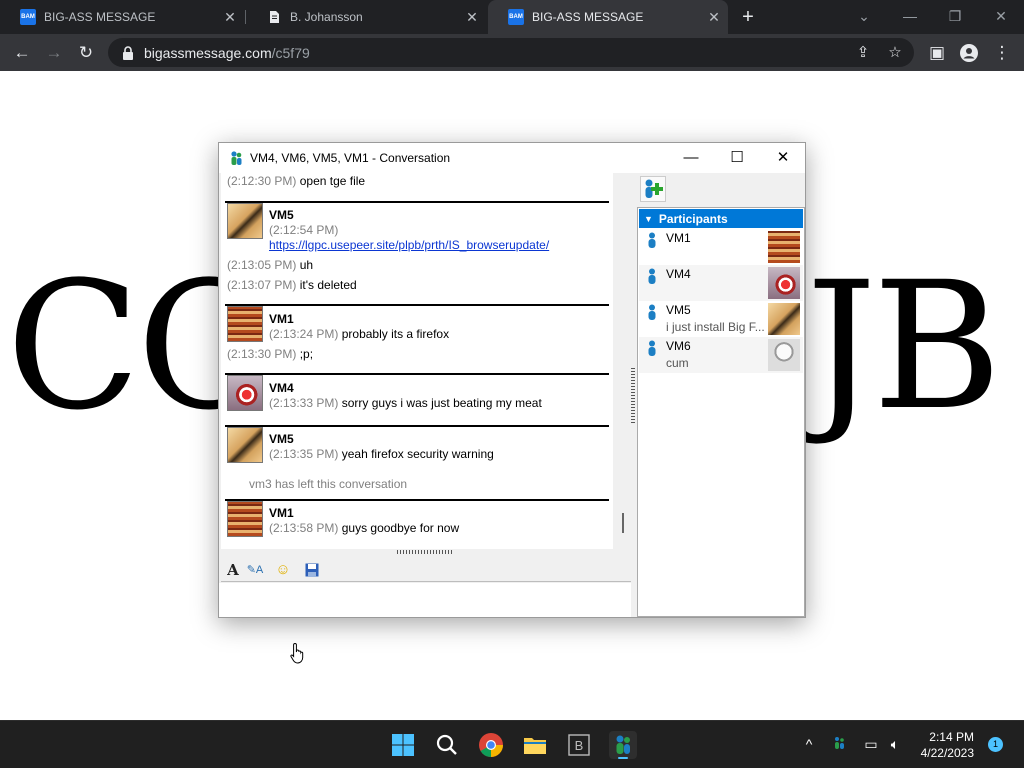 The height and width of the screenshot is (768, 1024). I want to click on tab-search-chevron-icon: ⌄, so click(864, 16).